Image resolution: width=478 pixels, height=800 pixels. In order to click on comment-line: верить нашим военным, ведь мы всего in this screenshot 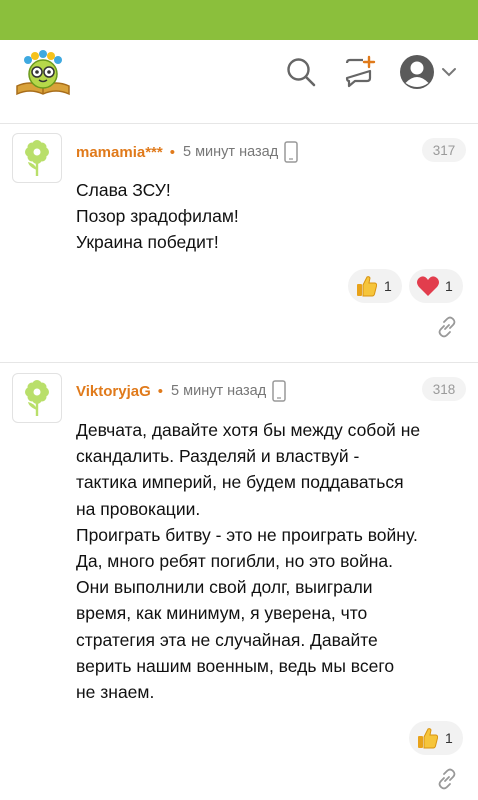, I will do `click(235, 665)`.